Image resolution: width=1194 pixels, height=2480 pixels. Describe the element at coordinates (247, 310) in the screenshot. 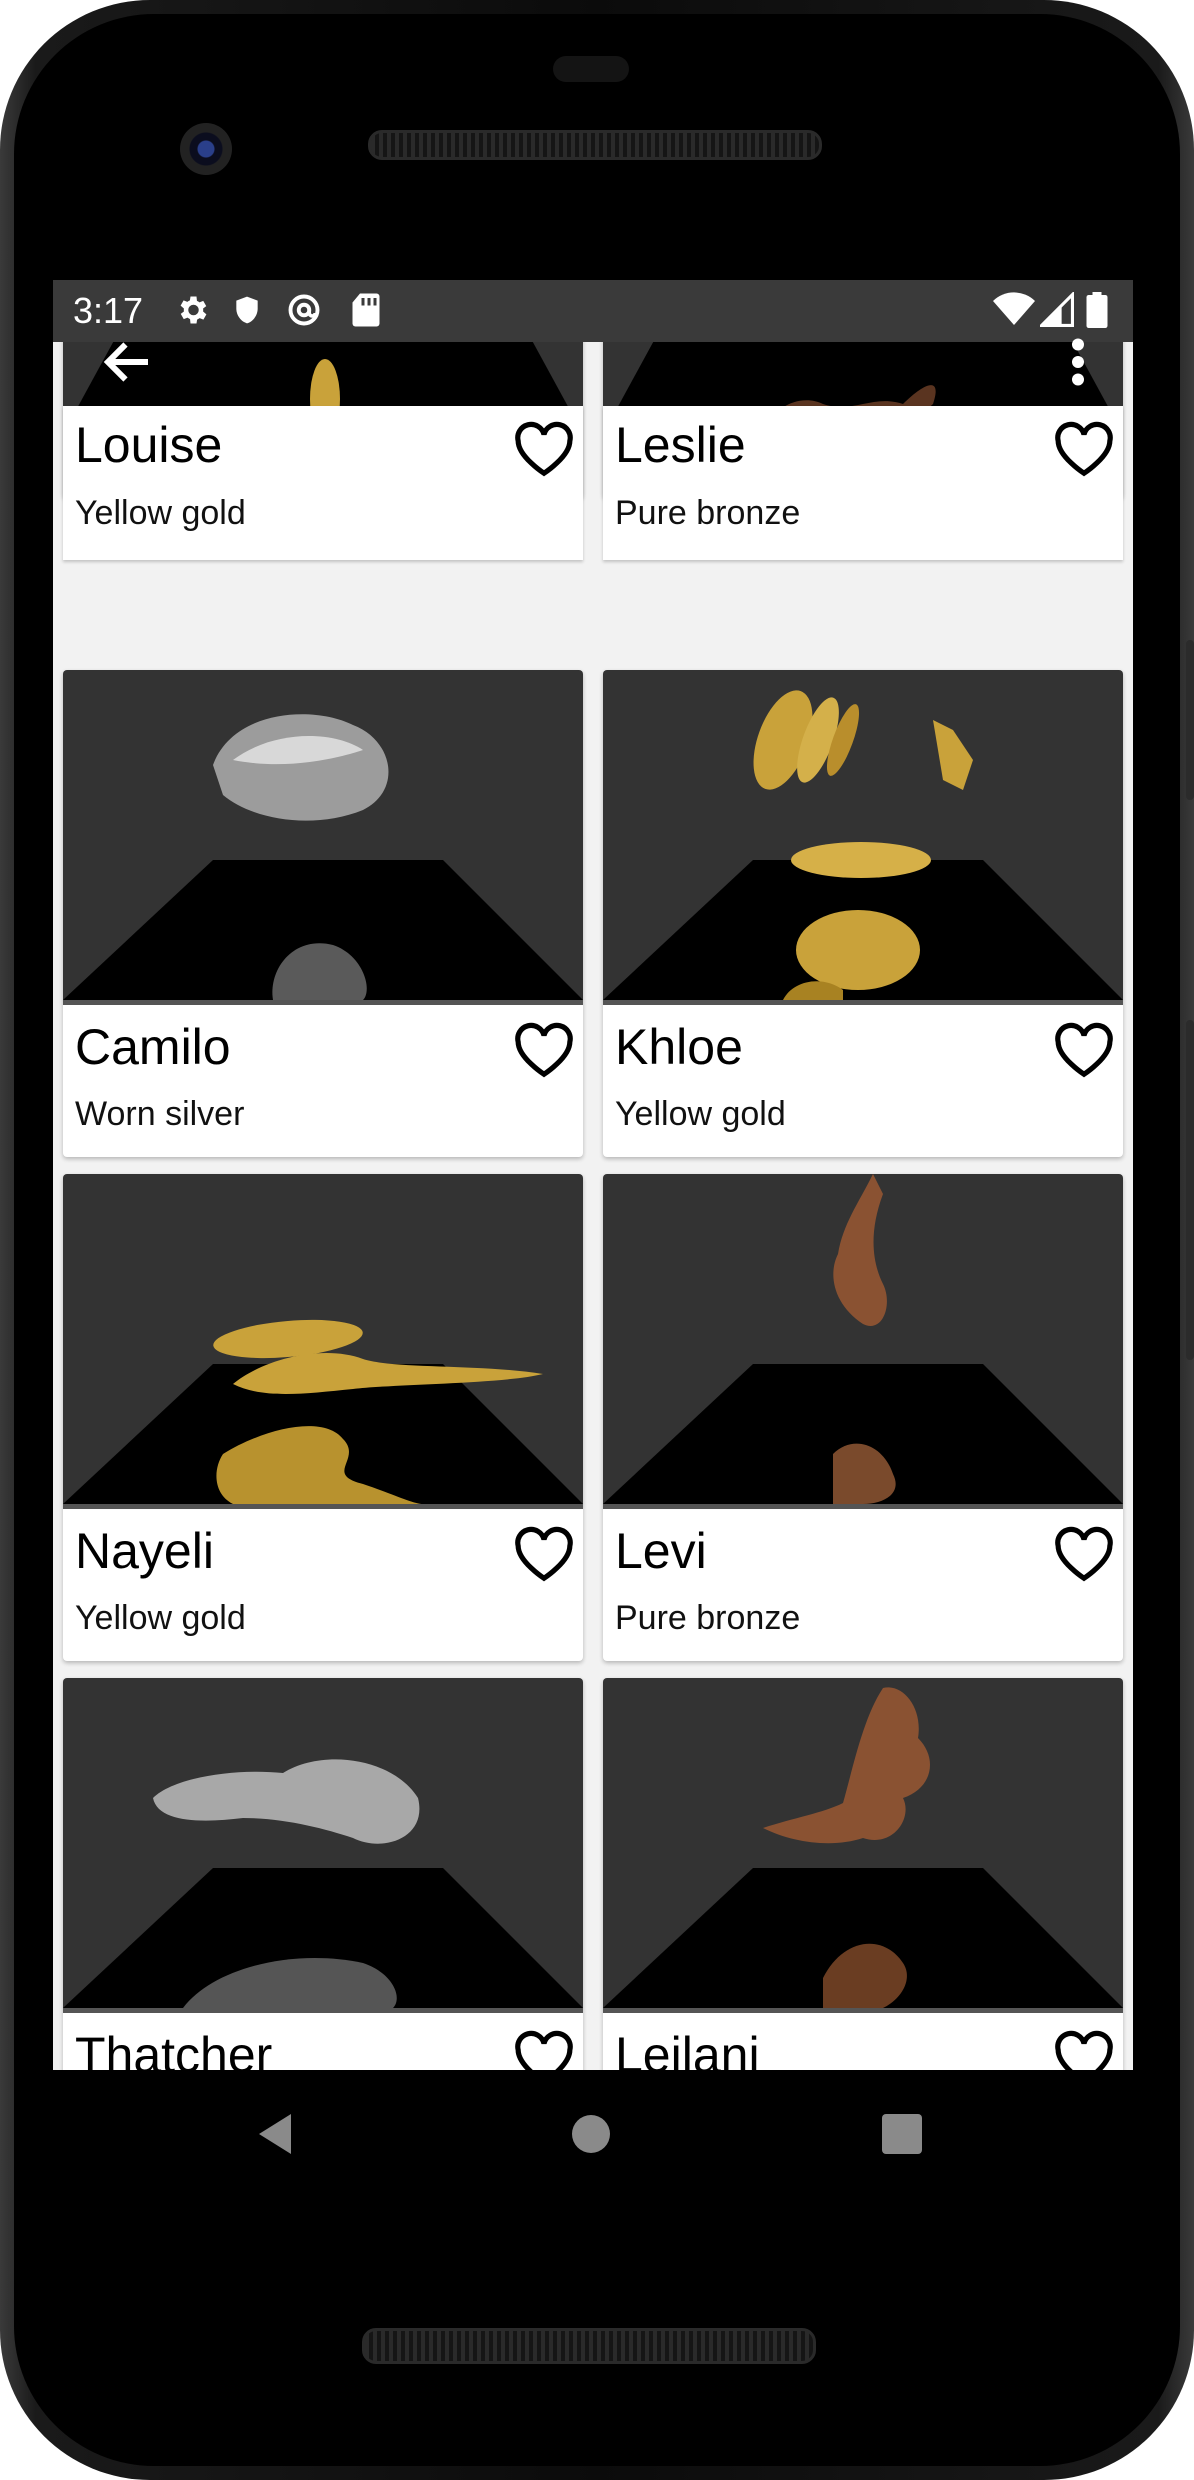

I see `shield-icon` at that location.